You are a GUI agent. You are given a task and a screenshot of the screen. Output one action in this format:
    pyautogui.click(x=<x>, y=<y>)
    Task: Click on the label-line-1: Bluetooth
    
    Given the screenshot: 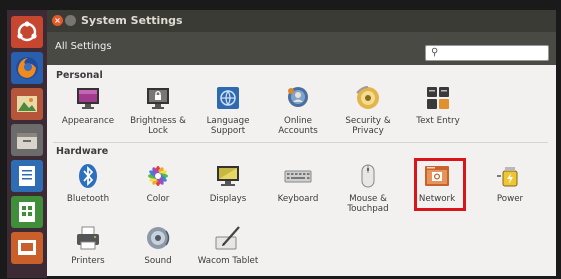 What is the action you would take?
    pyautogui.click(x=88, y=199)
    